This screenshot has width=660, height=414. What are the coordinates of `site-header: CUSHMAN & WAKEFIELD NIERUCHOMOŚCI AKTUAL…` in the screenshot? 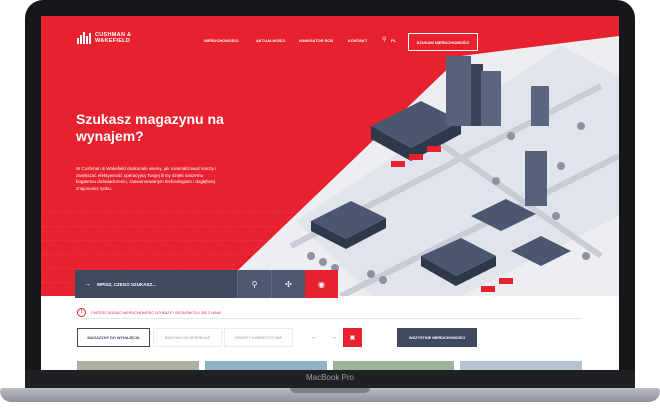 It's located at (330, 39).